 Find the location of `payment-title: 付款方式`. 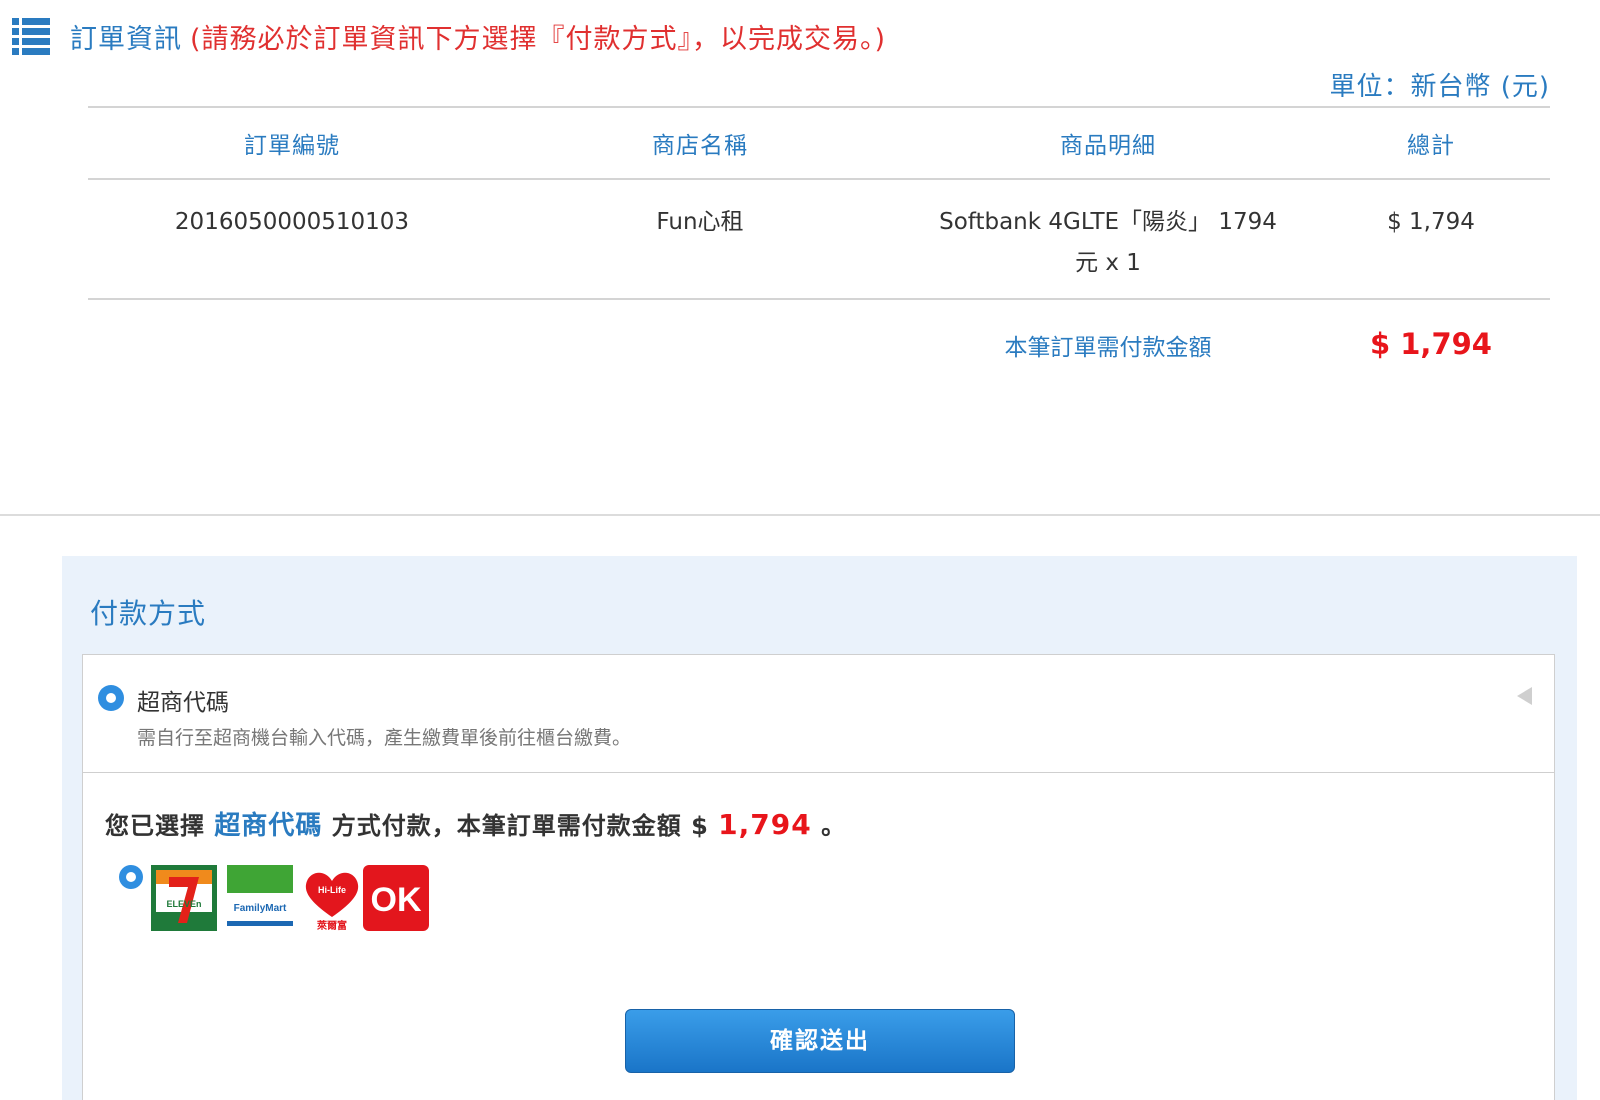

payment-title: 付款方式 is located at coordinates (148, 613).